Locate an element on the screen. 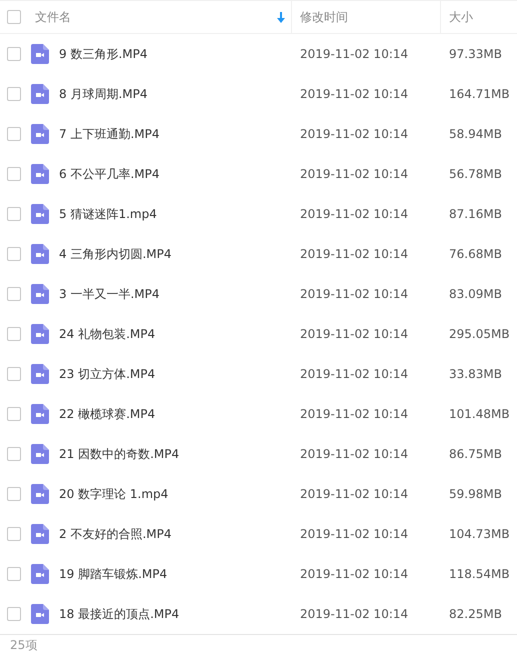 This screenshot has width=517, height=656. file-size: 295.05MB is located at coordinates (479, 334).